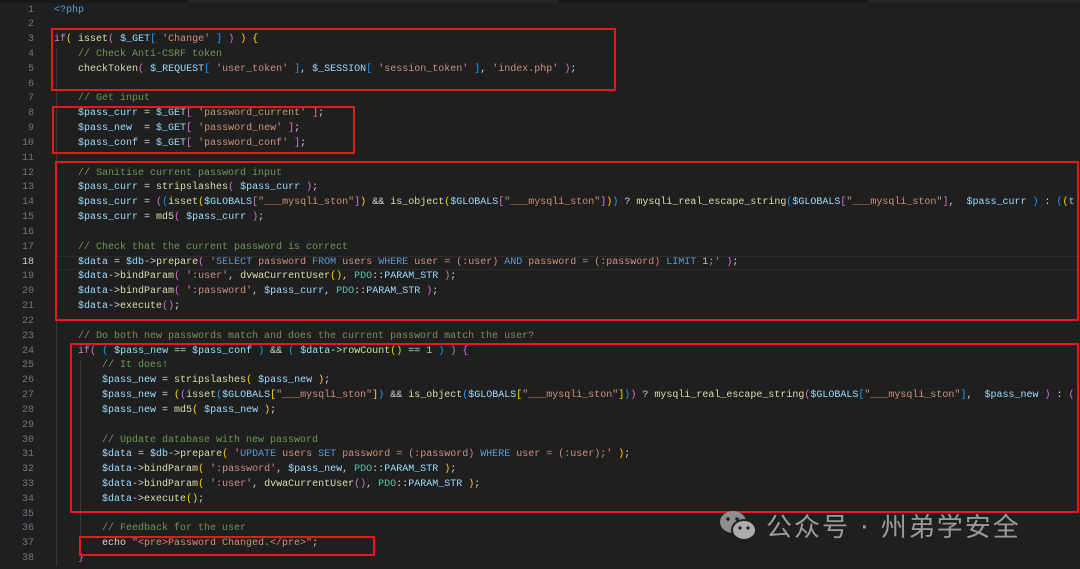 The height and width of the screenshot is (569, 1080). What do you see at coordinates (540, 411) in the screenshot?
I see `code-line: 28 $pass_new = md5( $pass_new );` at bounding box center [540, 411].